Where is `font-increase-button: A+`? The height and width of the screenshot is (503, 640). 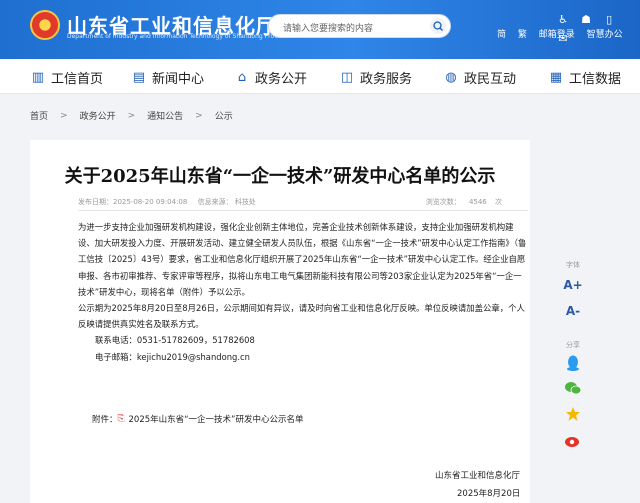
font-increase-button: A+ is located at coordinates (573, 285).